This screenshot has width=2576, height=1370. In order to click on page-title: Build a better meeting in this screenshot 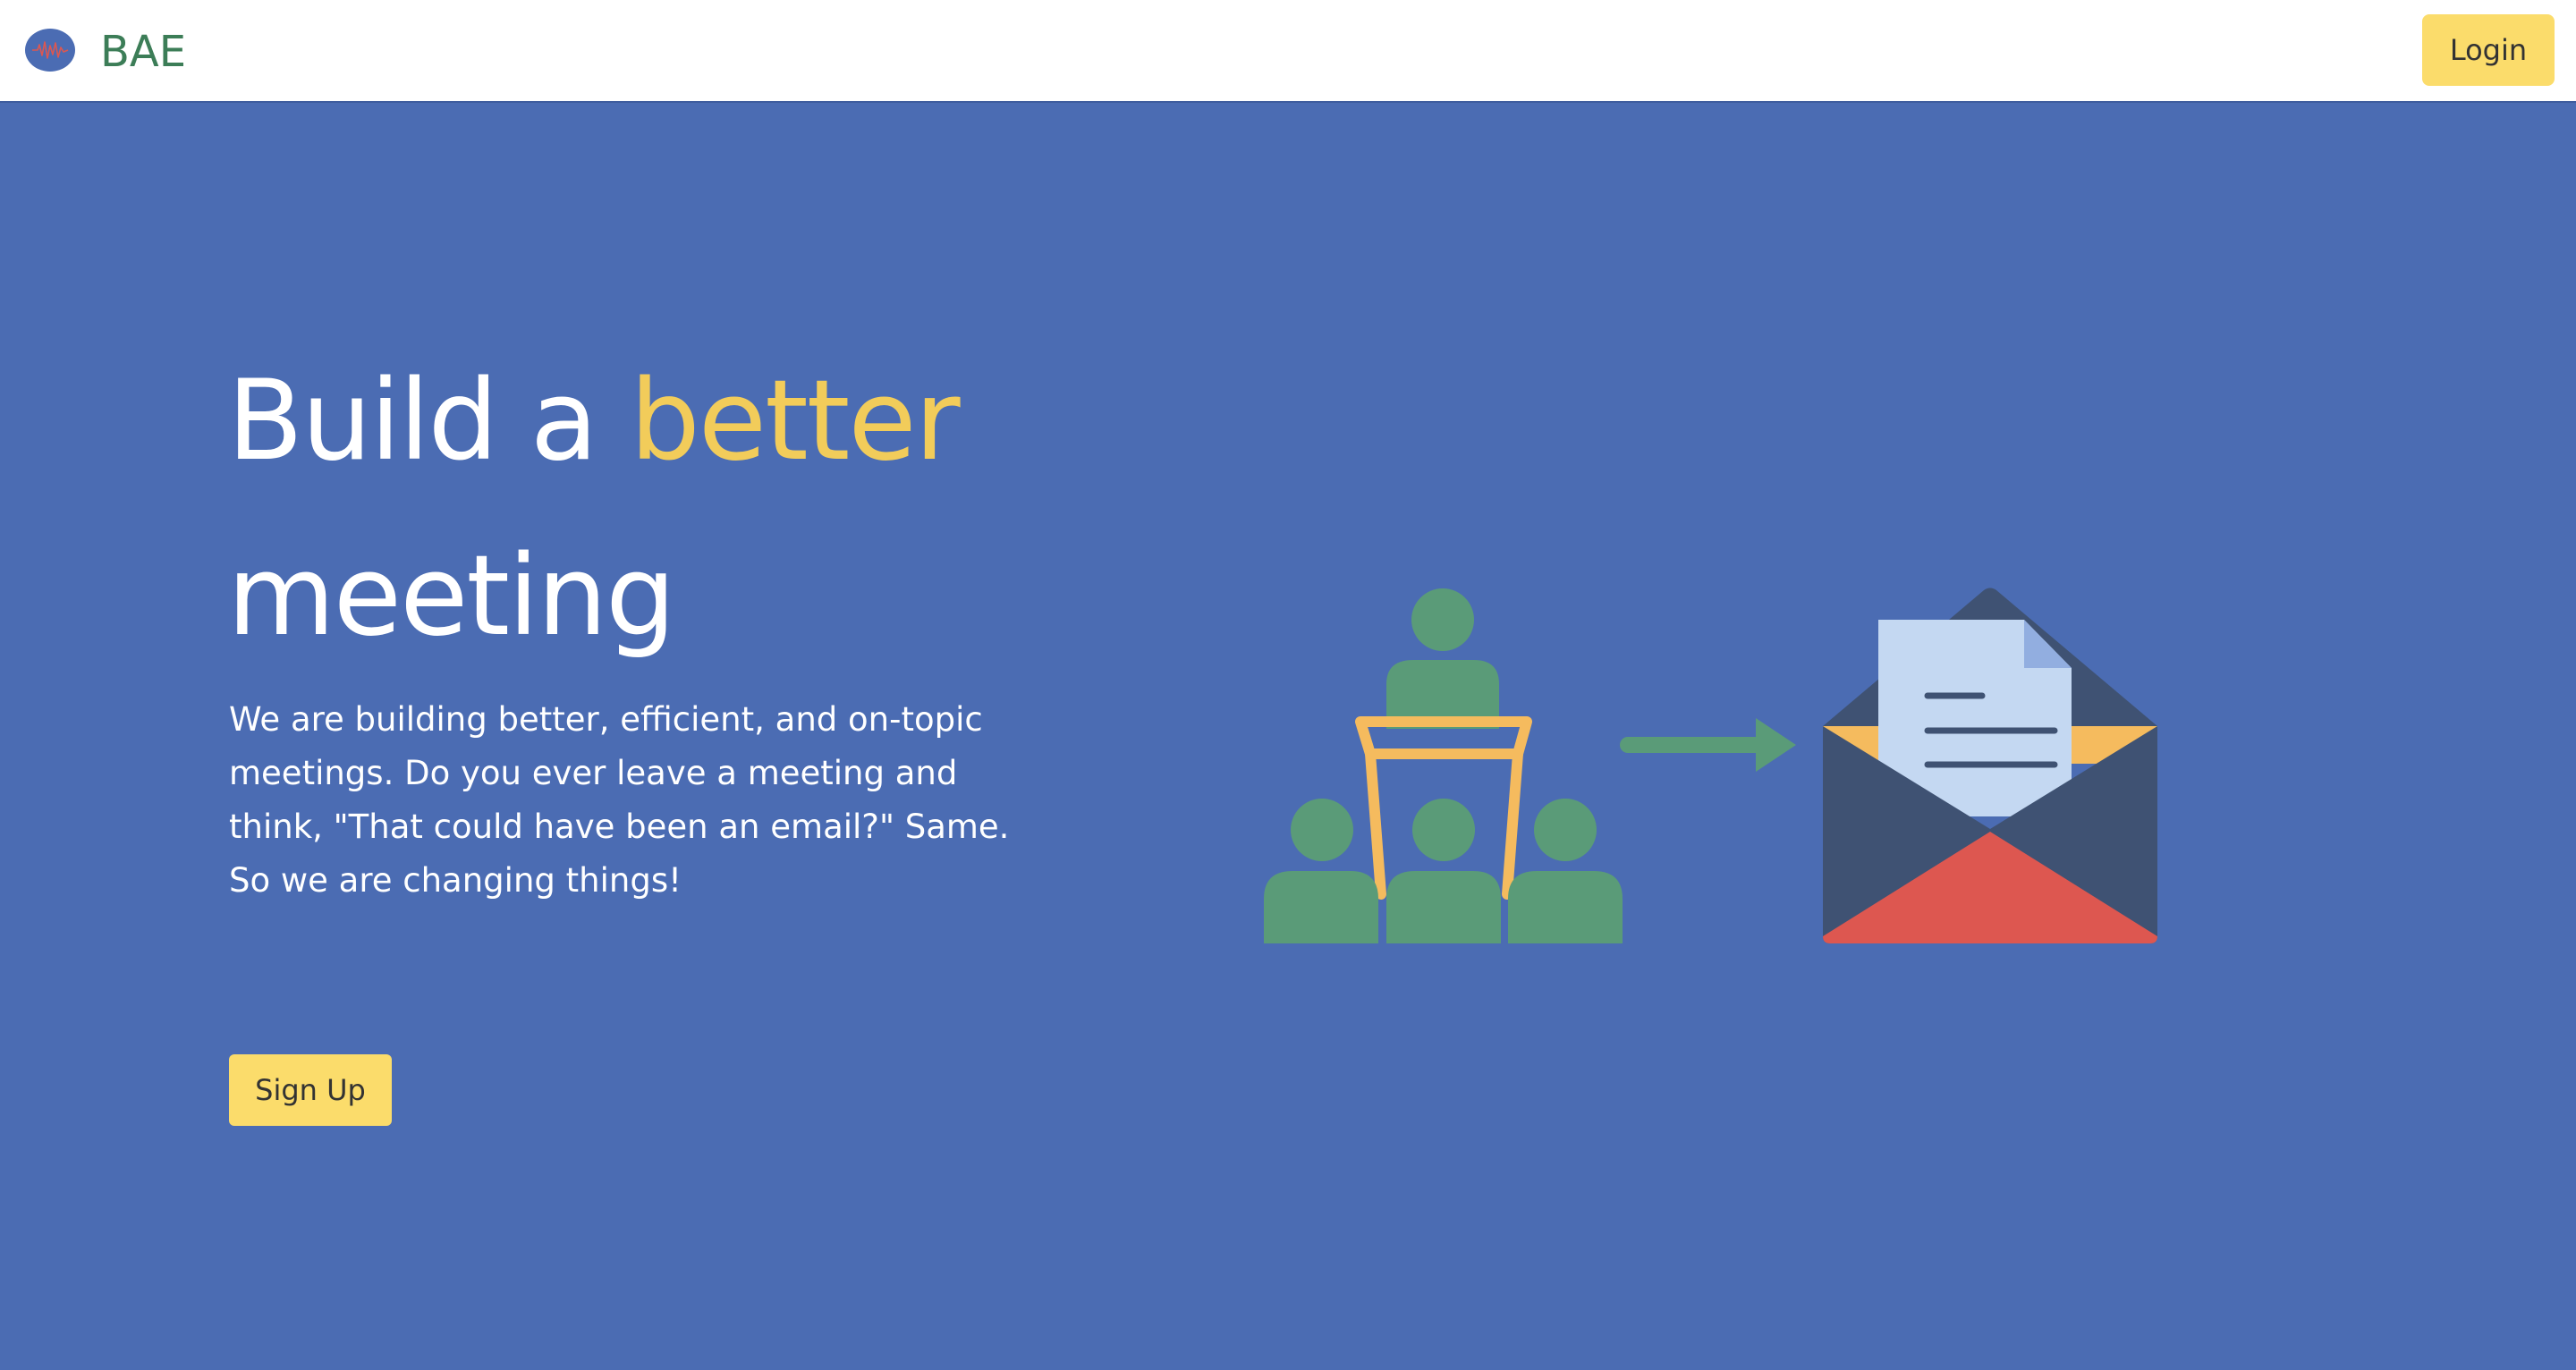, I will do `click(674, 509)`.